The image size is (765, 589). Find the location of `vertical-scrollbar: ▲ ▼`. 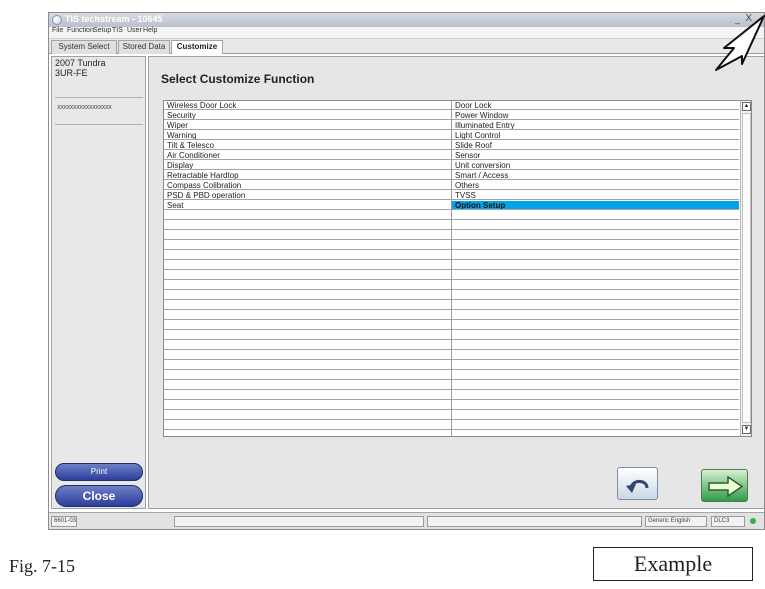

vertical-scrollbar: ▲ ▼ is located at coordinates (745, 268).